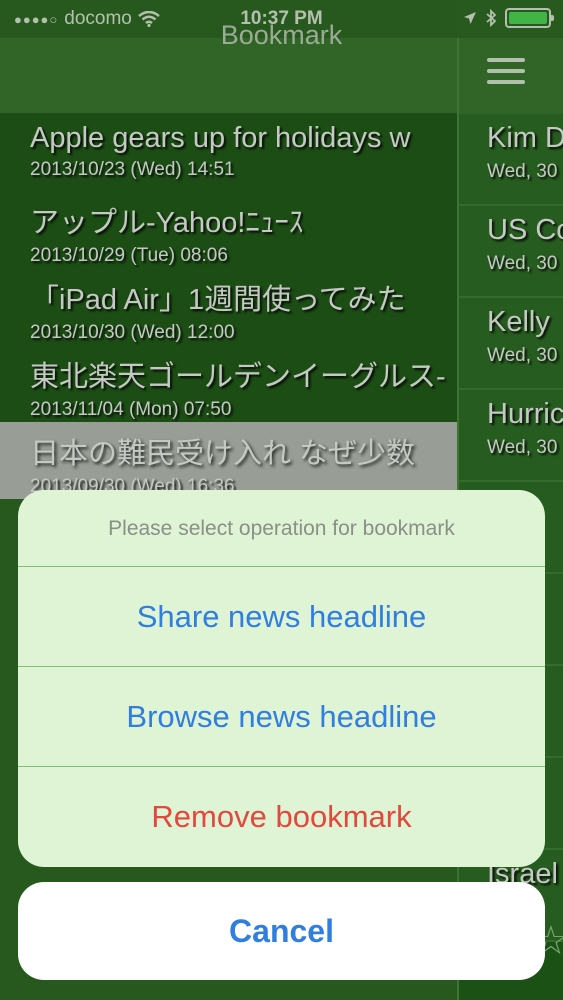 This screenshot has height=1000, width=563. Describe the element at coordinates (281, 617) in the screenshot. I see `share-headline-button: Share news headline` at that location.